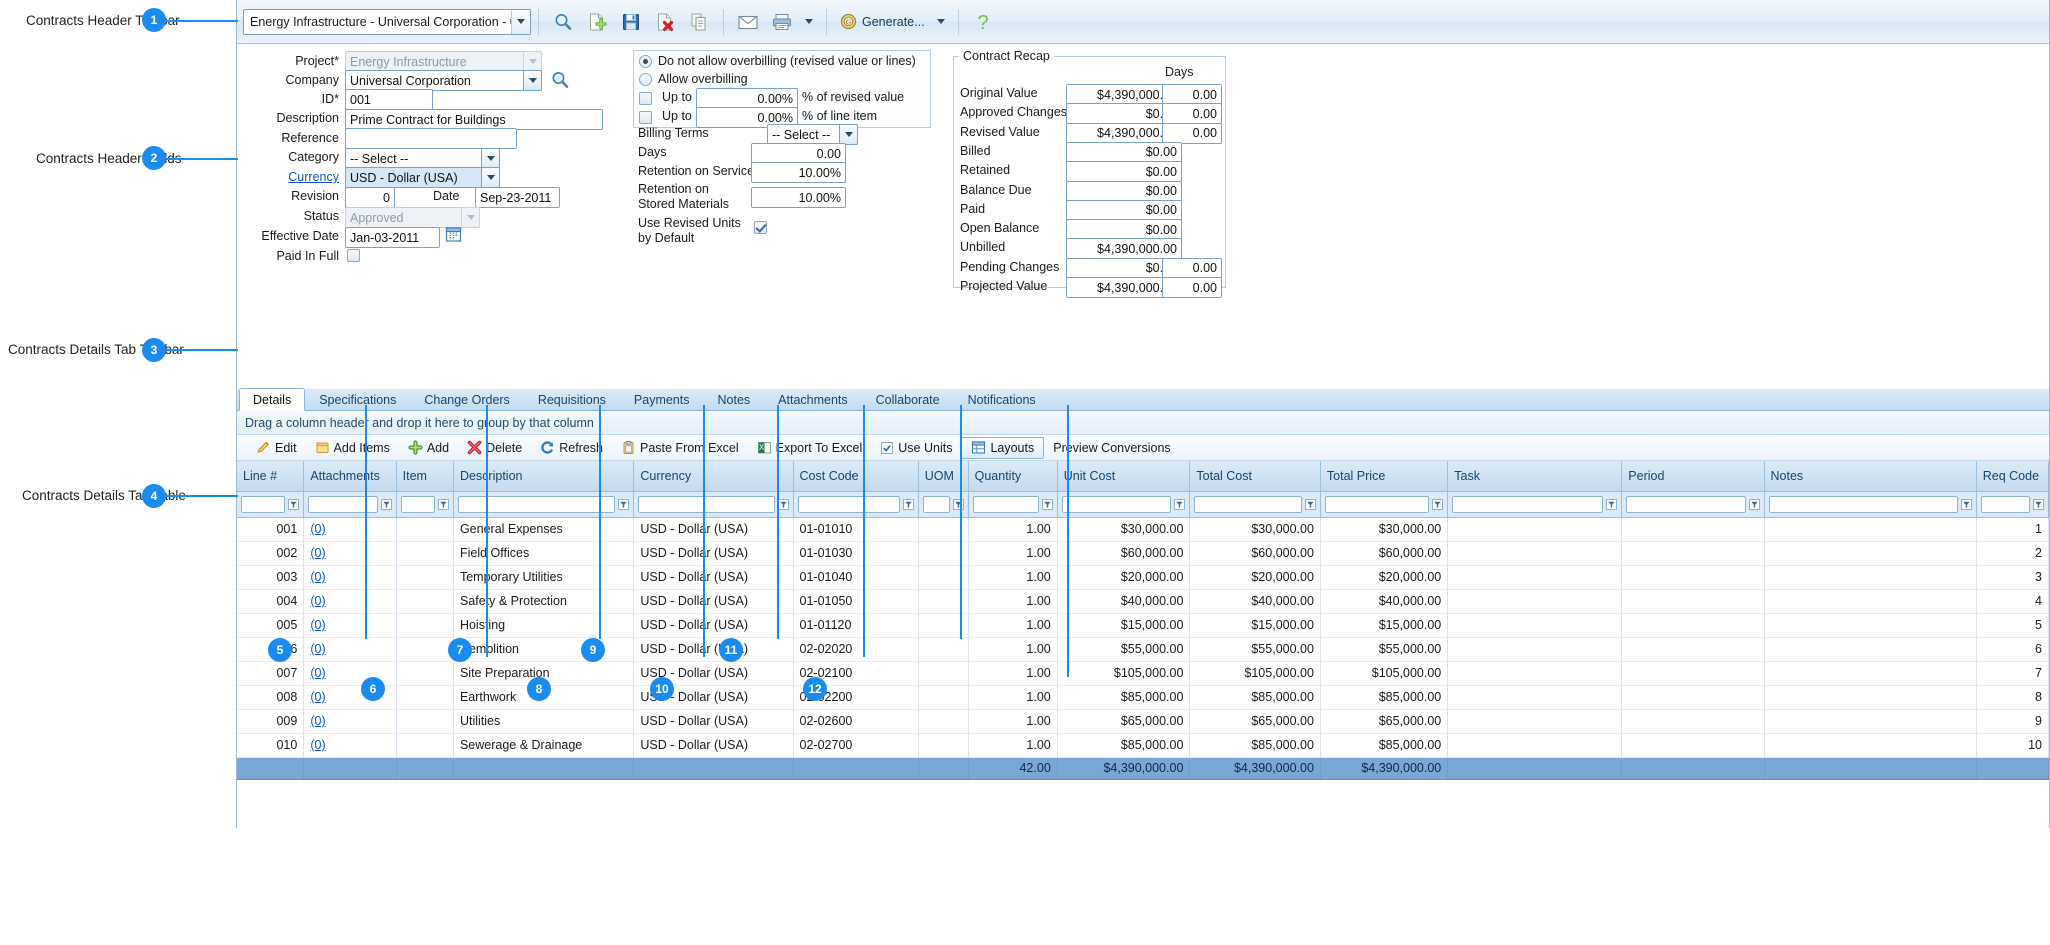 This screenshot has height=945, width=2050. What do you see at coordinates (810, 448) in the screenshot?
I see `export-to-excel-button: X Export To Excel` at bounding box center [810, 448].